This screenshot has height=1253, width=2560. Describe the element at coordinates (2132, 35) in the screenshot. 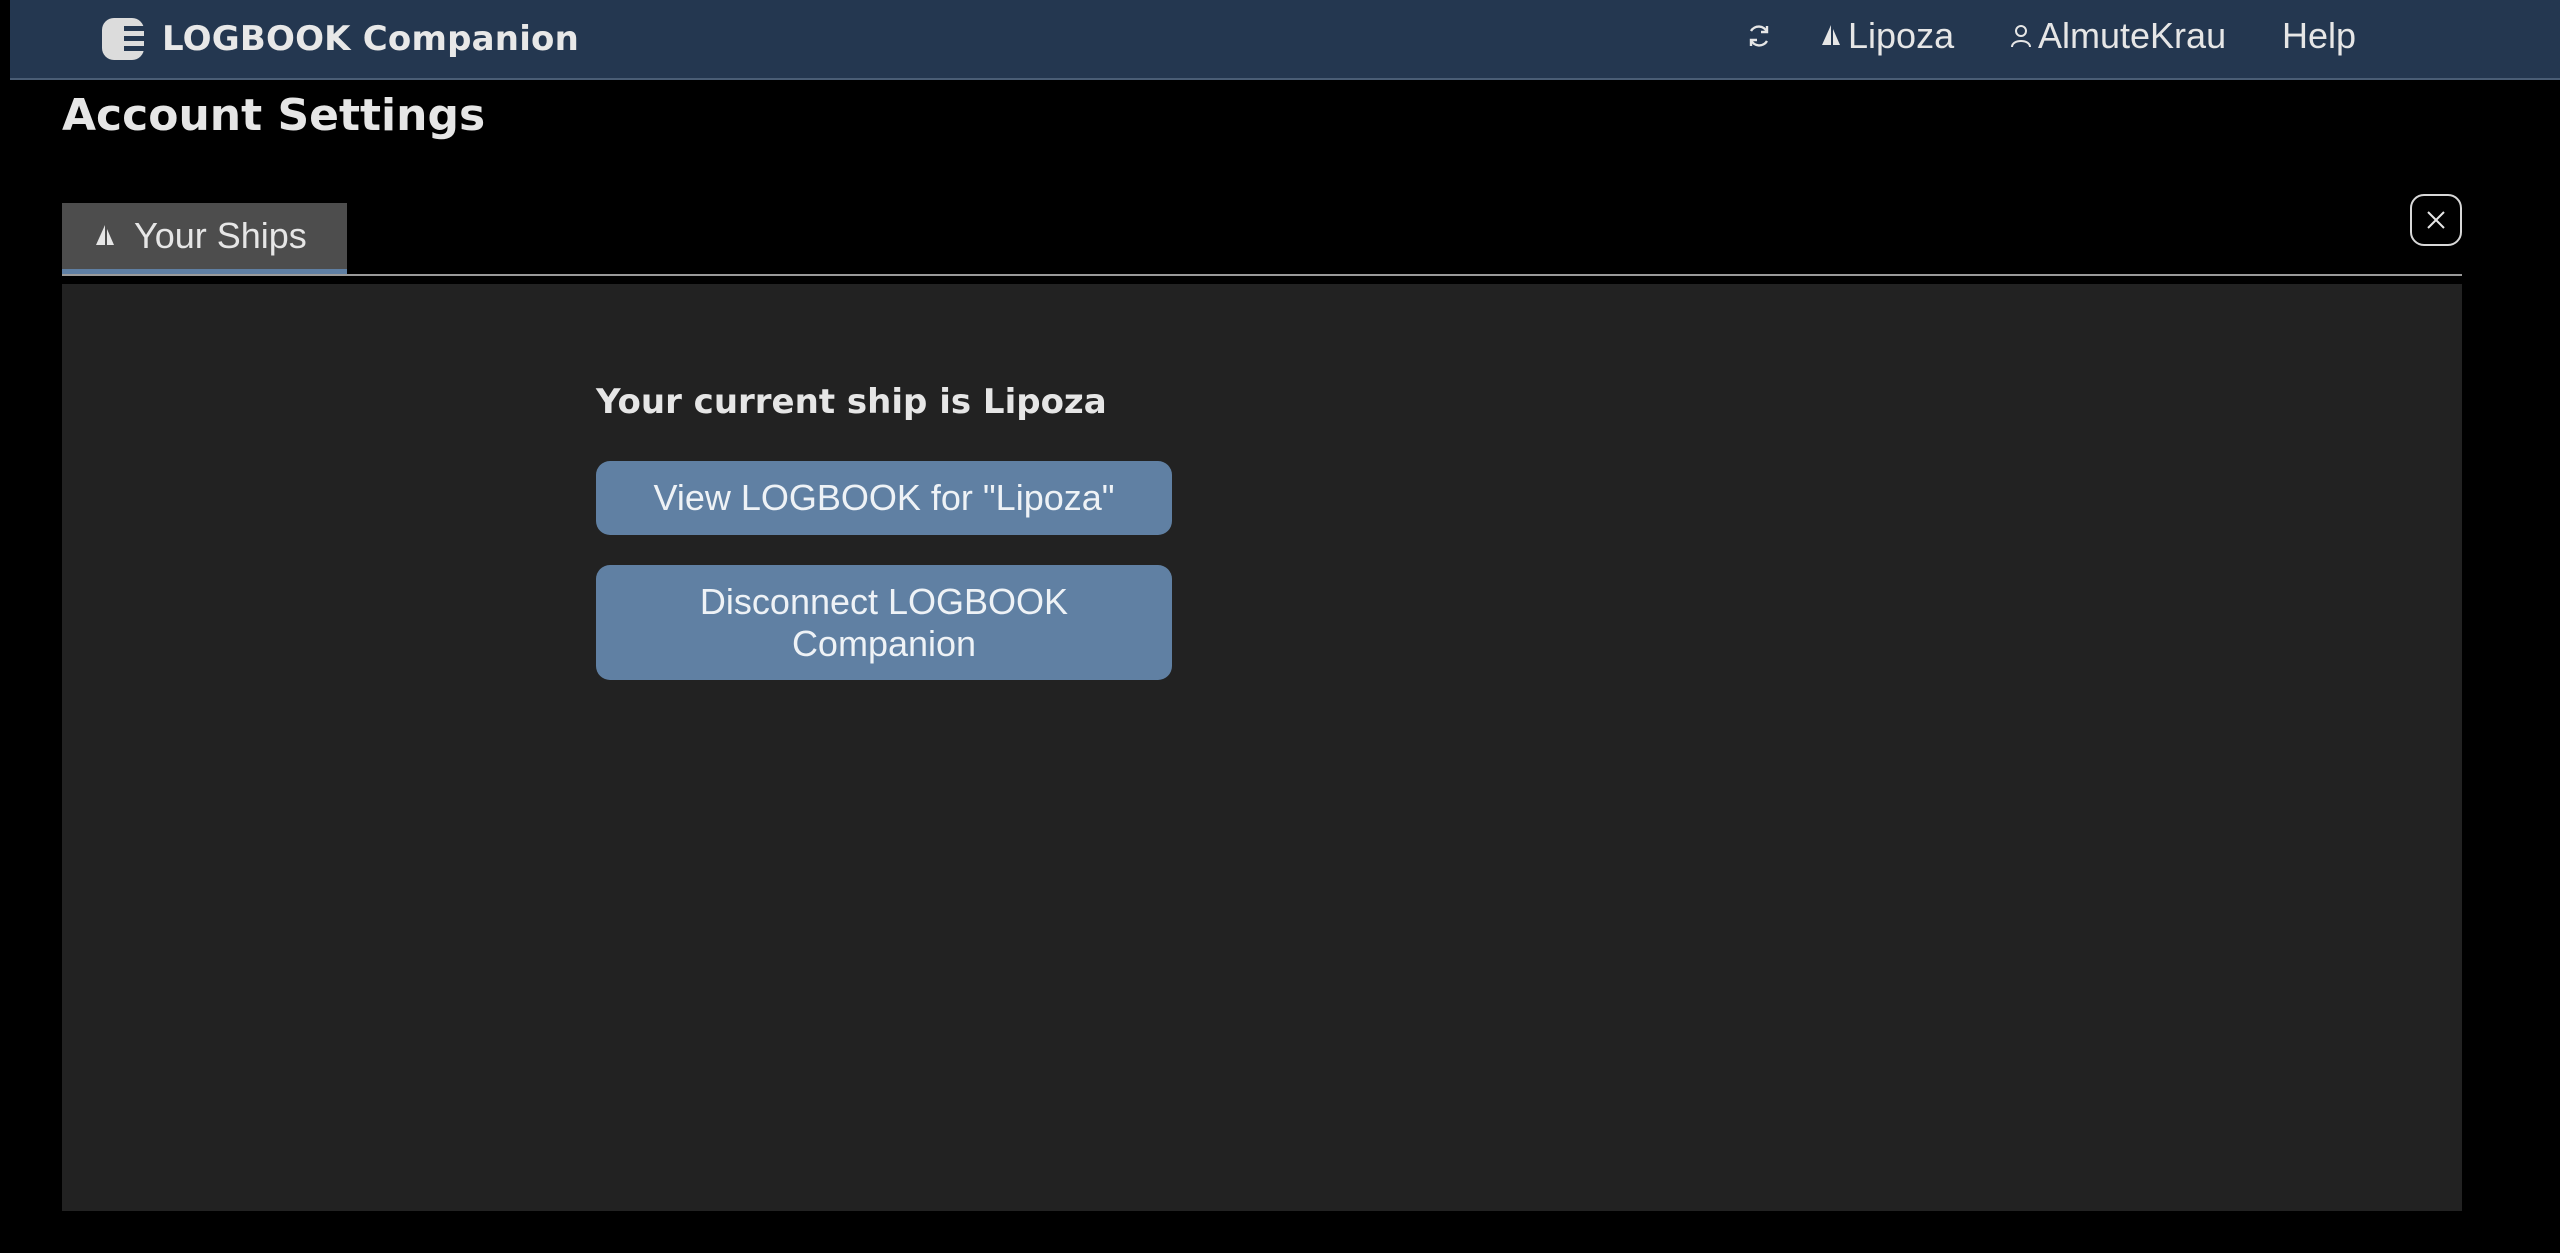

I see `nav-user-label: AlmuteKrau` at that location.